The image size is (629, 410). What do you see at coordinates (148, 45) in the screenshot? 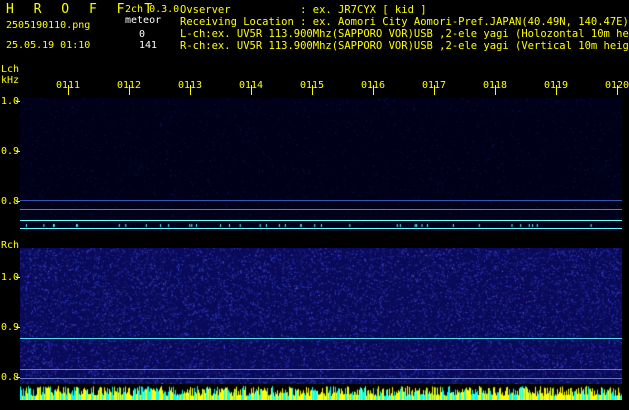
I see `meteor-count-rch: 141` at bounding box center [148, 45].